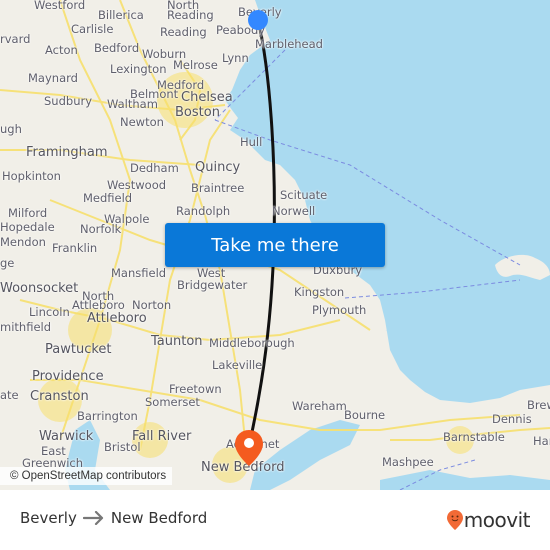 Image resolution: width=550 pixels, height=550 pixels. Describe the element at coordinates (78, 349) in the screenshot. I see `place-label: Pawtucket` at that location.